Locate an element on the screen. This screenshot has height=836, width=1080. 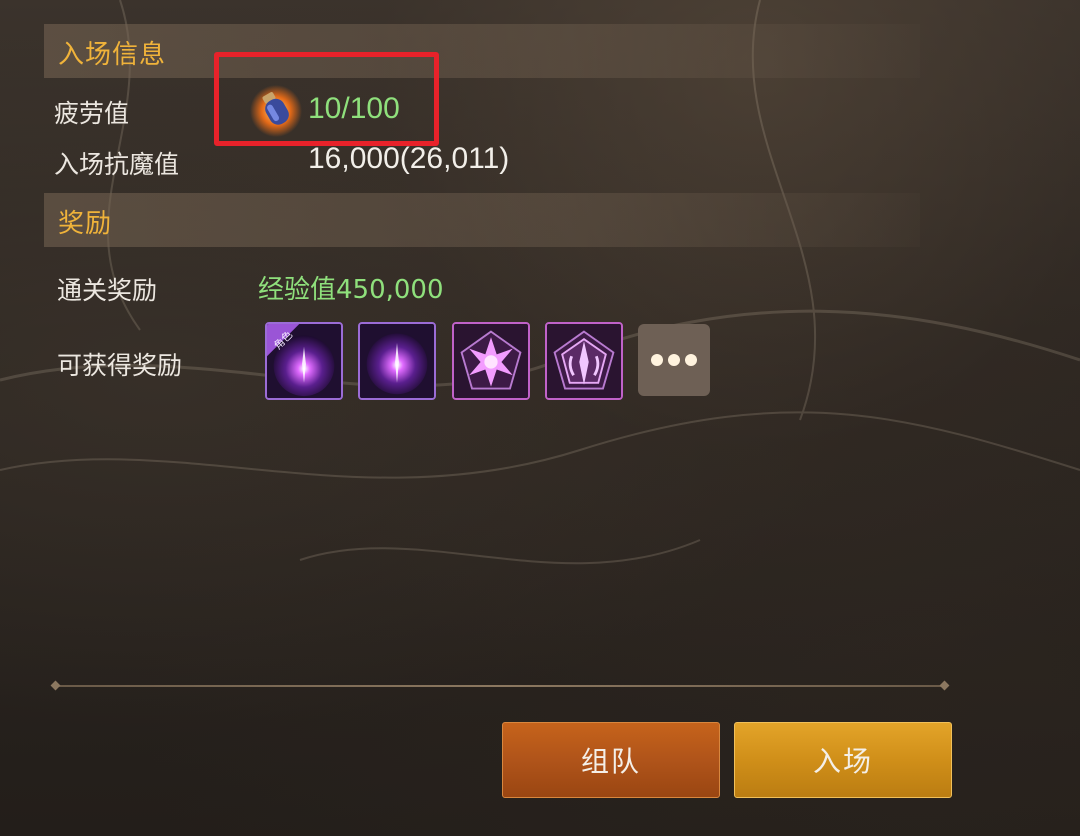
reward-item-character-orb: 角色 is located at coordinates (304, 361).